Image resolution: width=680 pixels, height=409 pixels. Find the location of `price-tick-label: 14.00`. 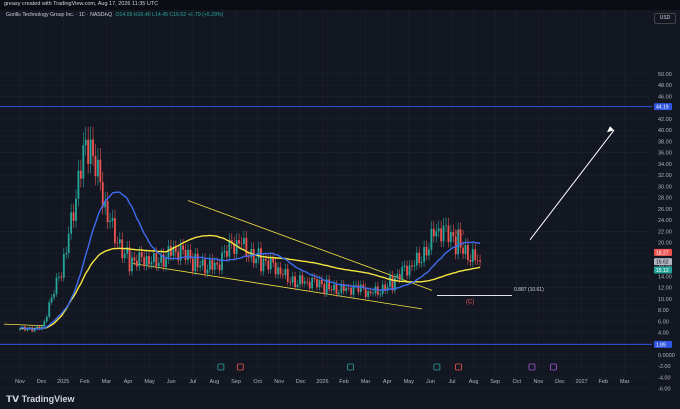

price-tick-label: 14.00 is located at coordinates (665, 277).